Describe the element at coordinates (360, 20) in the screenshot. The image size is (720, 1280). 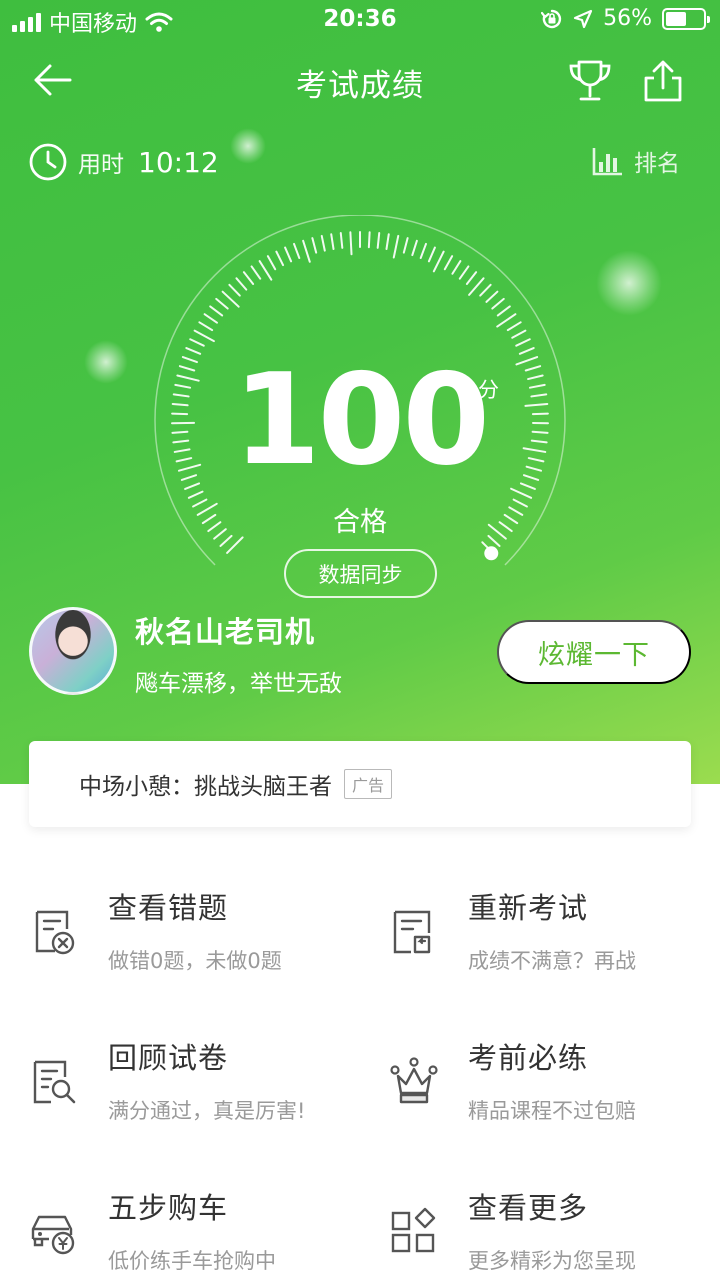
I see `status-bar: 中国移动 20:36 56%` at that location.